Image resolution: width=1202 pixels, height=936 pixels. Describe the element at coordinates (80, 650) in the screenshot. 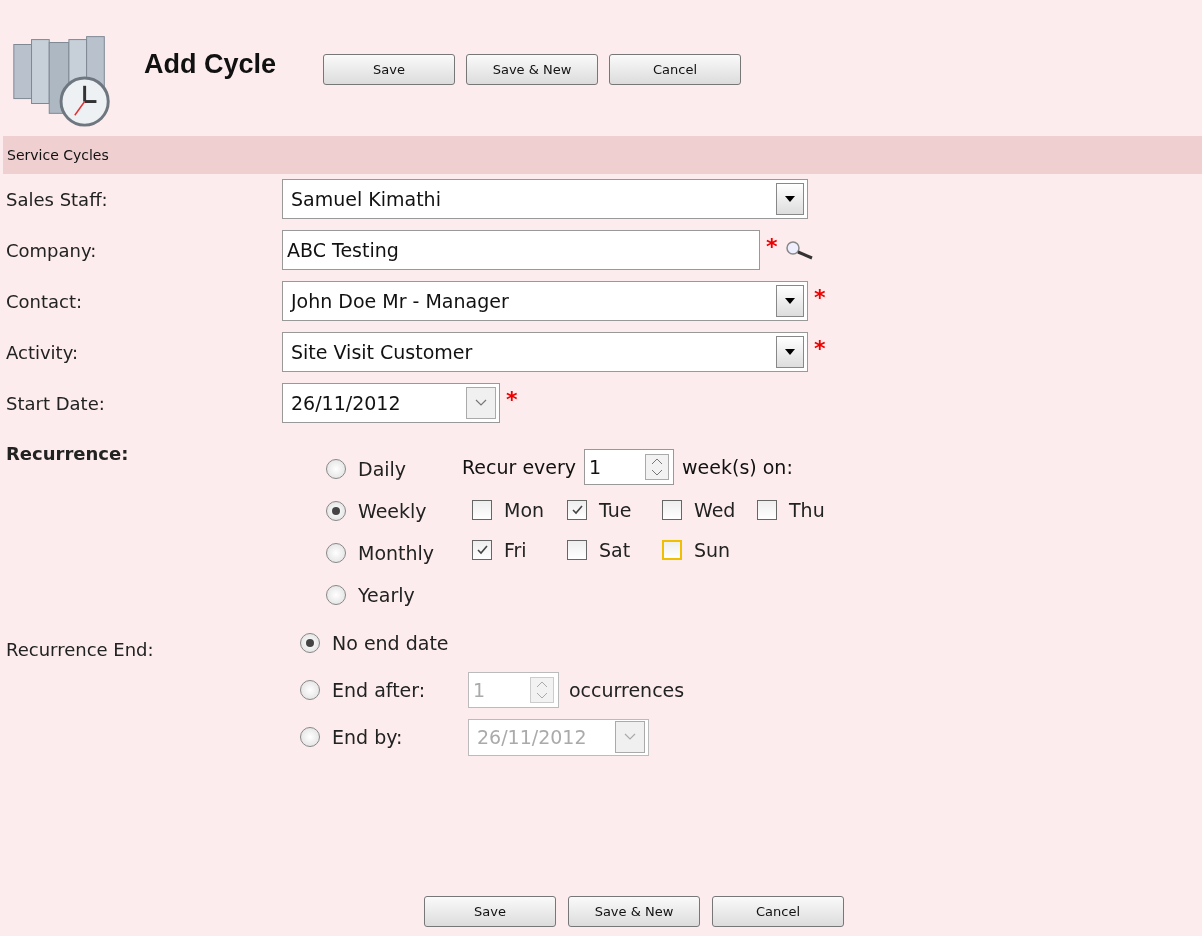

I see `recurrence-end-label: Recurrence End:` at that location.